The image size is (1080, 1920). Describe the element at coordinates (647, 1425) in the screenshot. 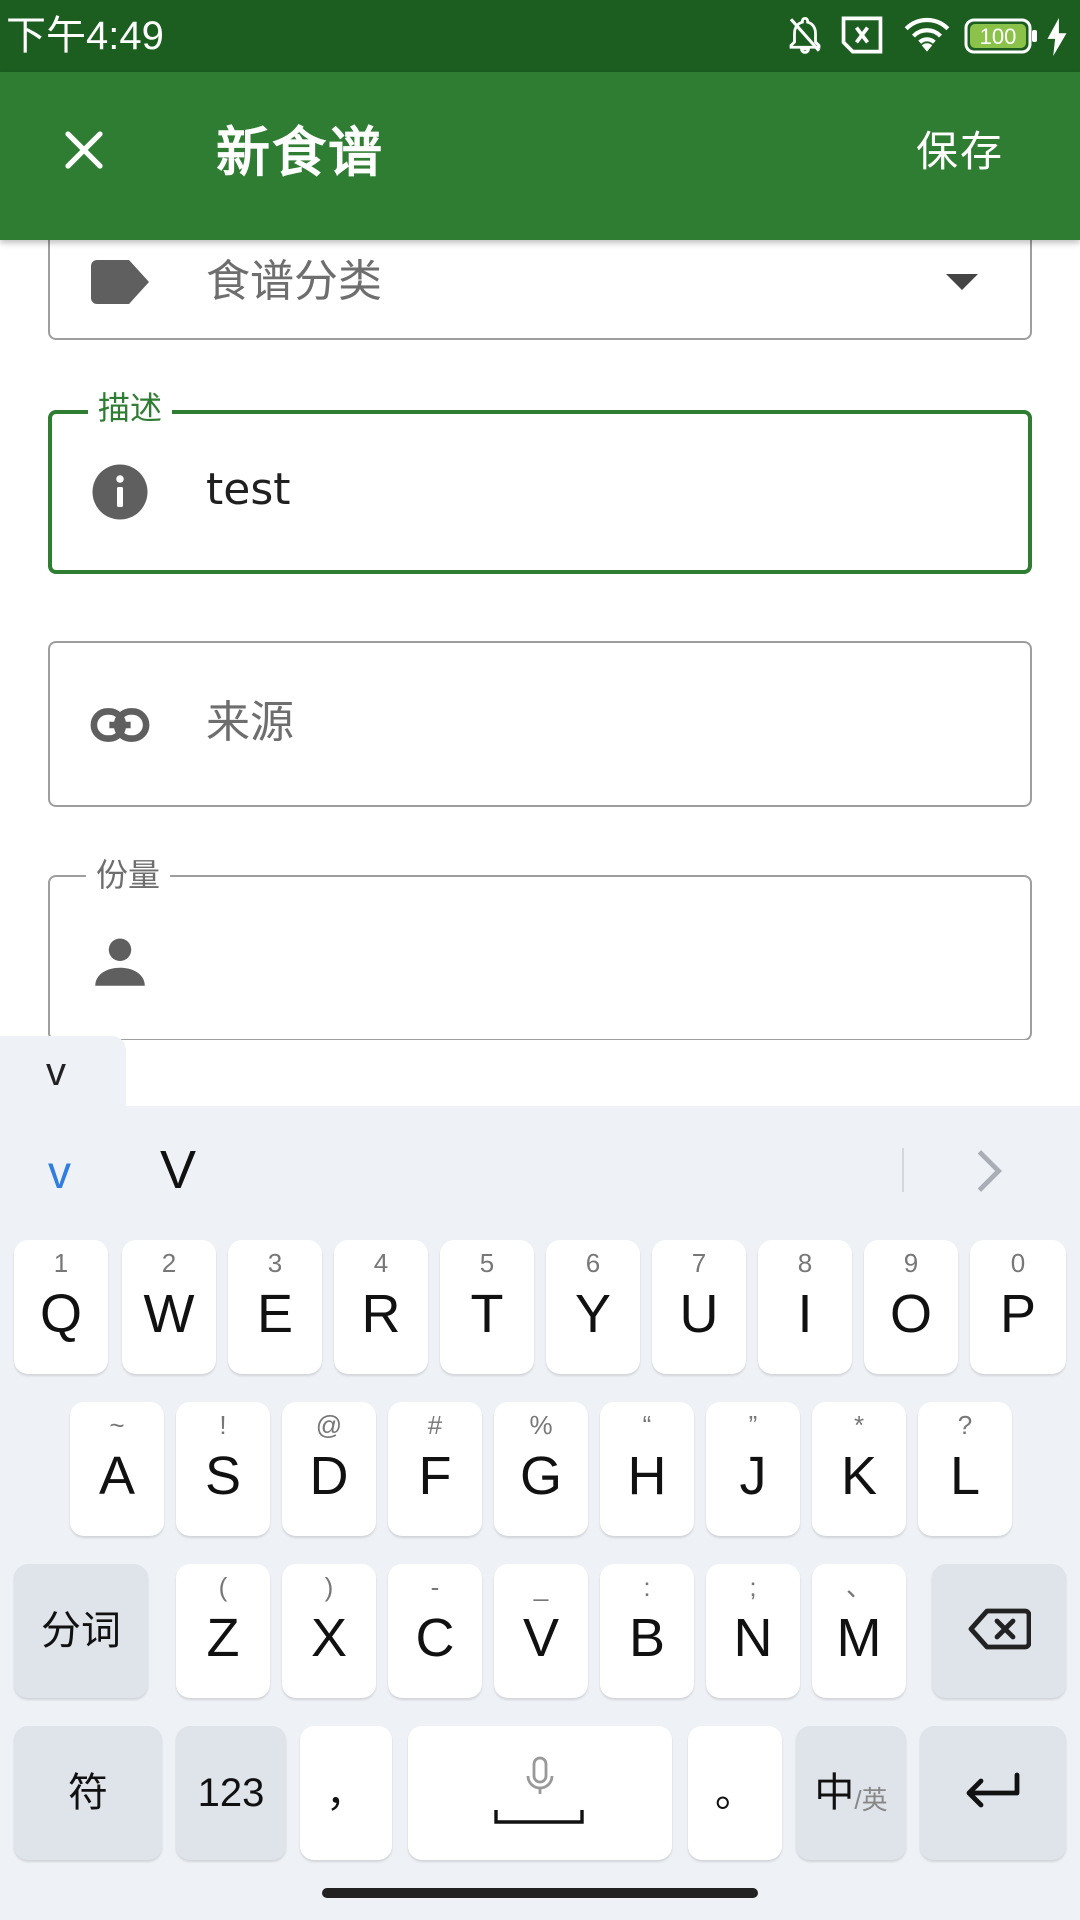

I see `key-hint: “` at that location.